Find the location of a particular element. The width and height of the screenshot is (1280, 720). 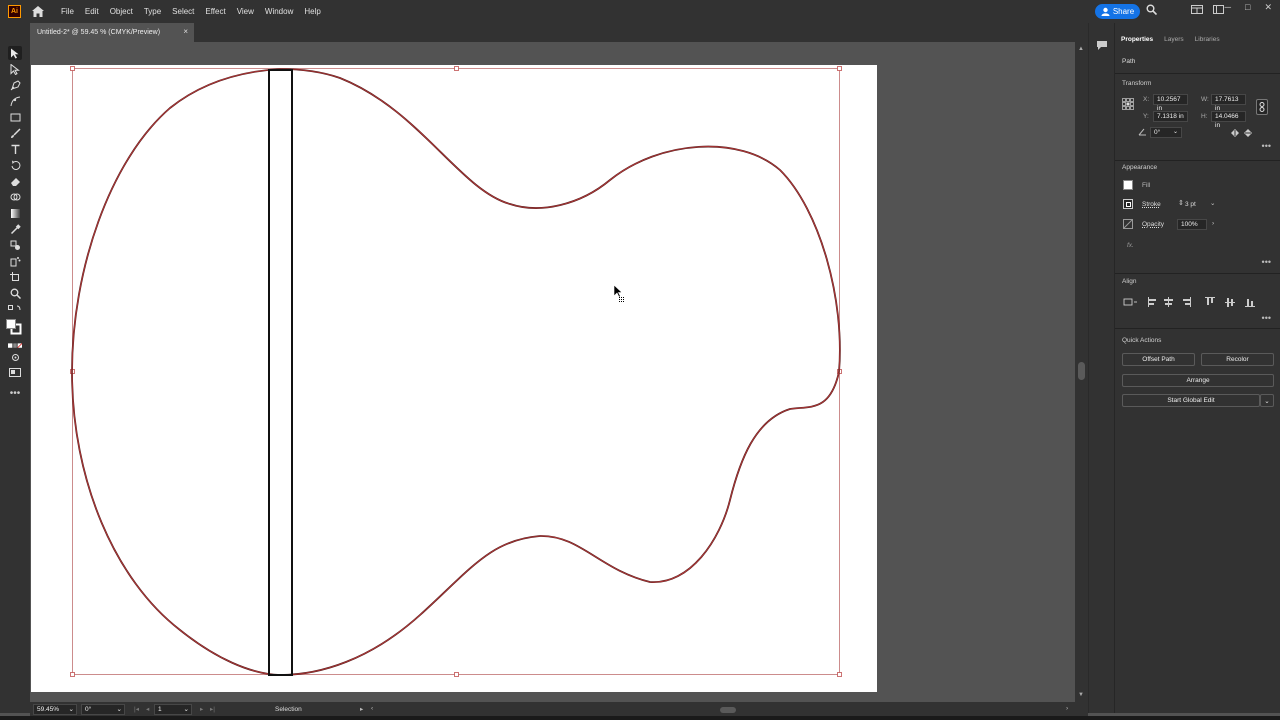

first-artboard-icon: |◂ is located at coordinates (136, 709).